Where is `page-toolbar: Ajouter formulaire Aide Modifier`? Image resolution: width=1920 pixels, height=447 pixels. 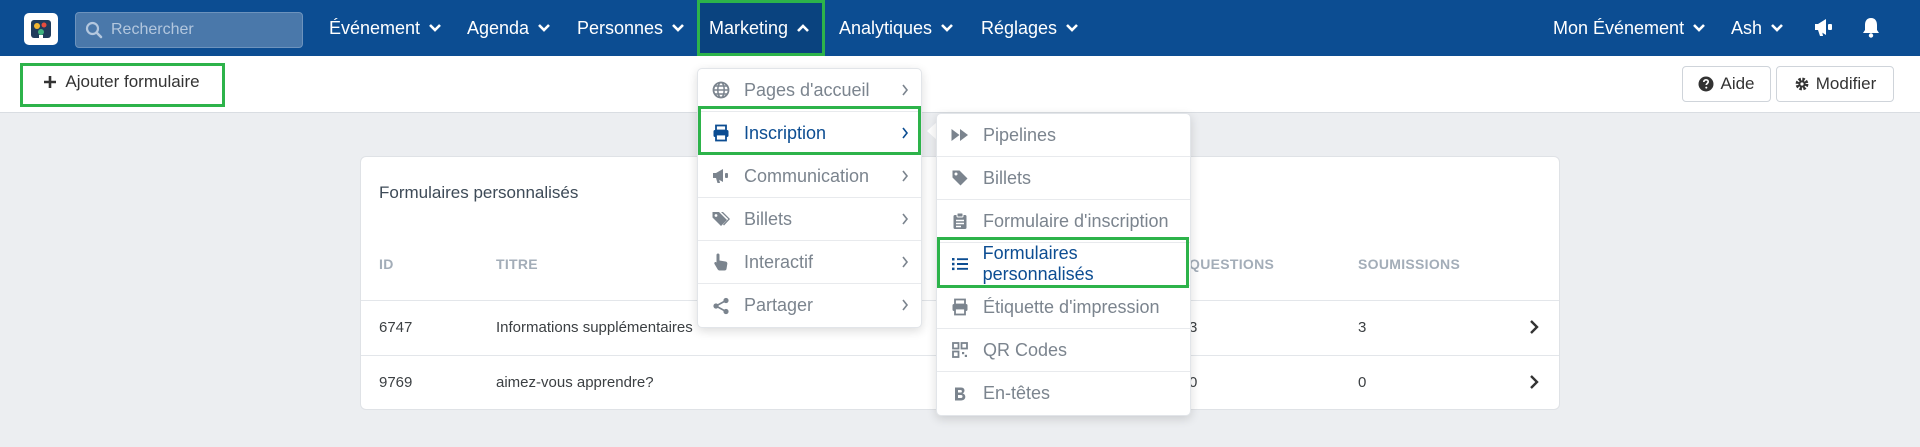
page-toolbar: Ajouter formulaire Aide Modifier is located at coordinates (960, 84).